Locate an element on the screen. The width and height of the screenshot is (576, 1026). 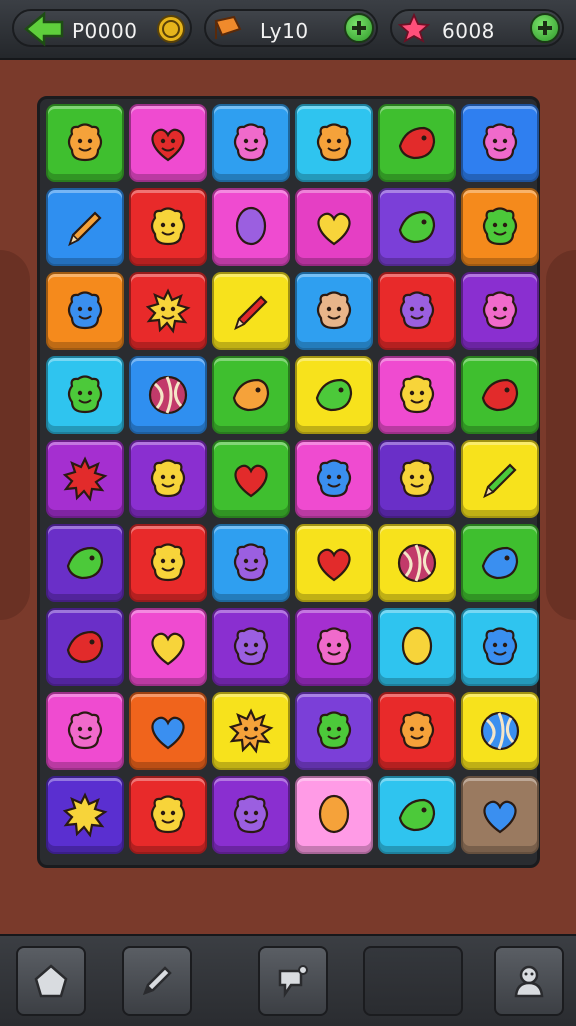
tile-yellow-heart is located at coordinates (168, 647).